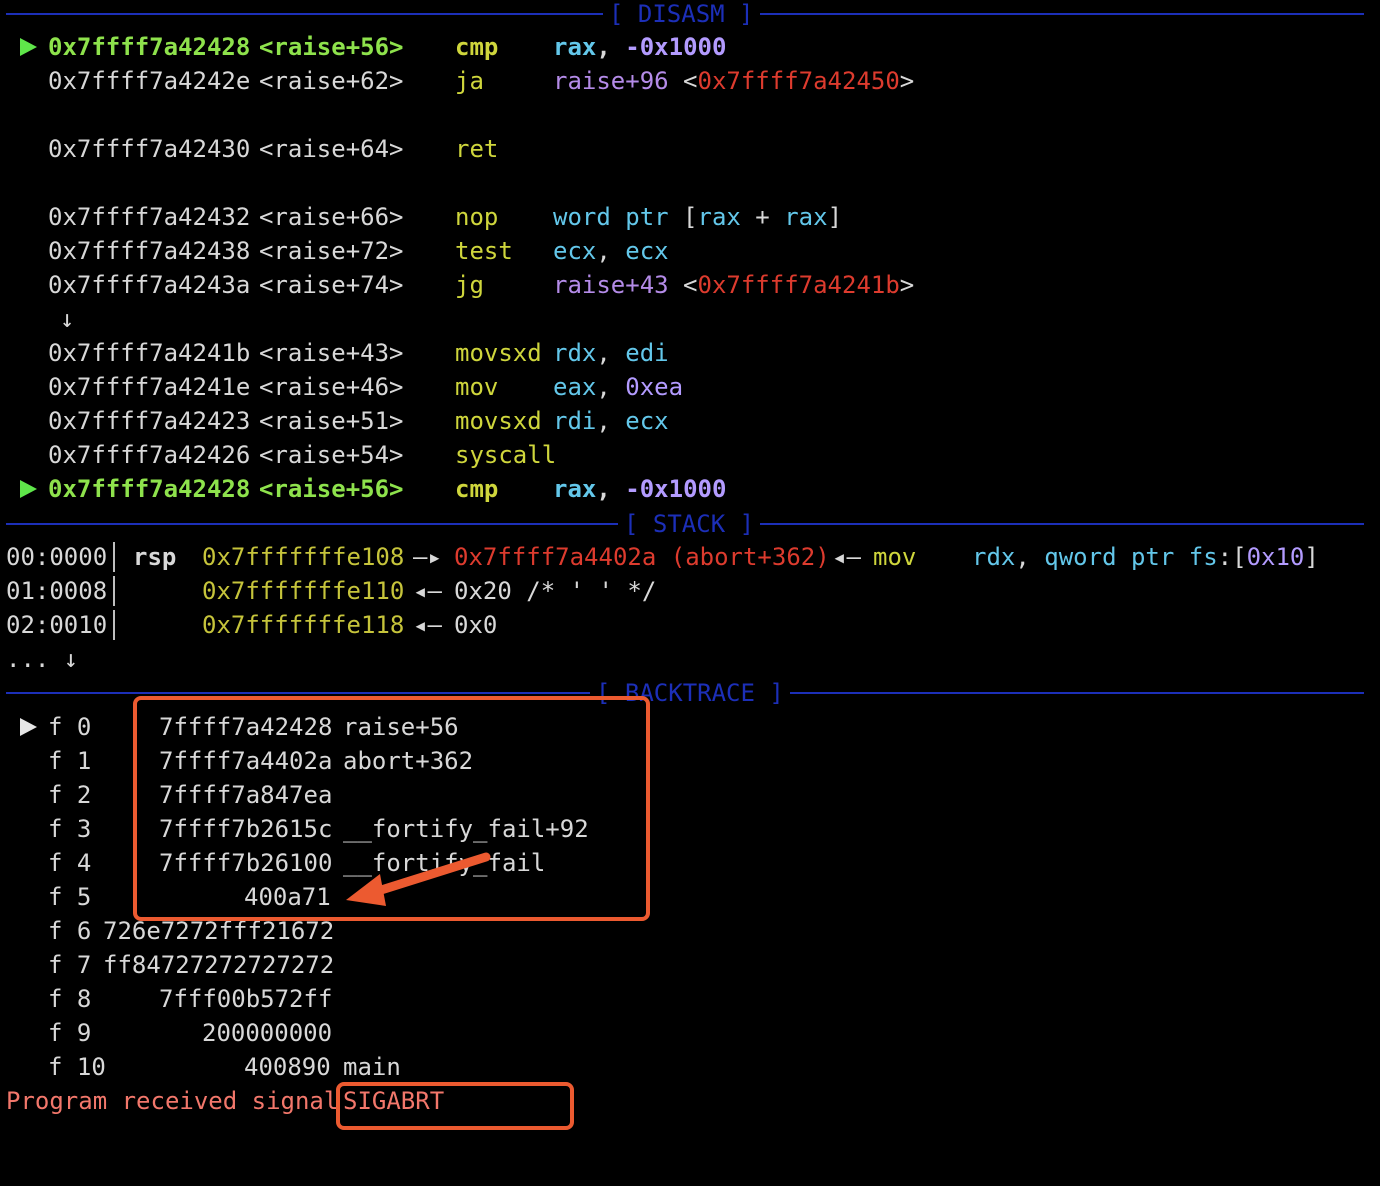 The image size is (1380, 1186). I want to click on annotation-arrow-icon, so click(418, 879).